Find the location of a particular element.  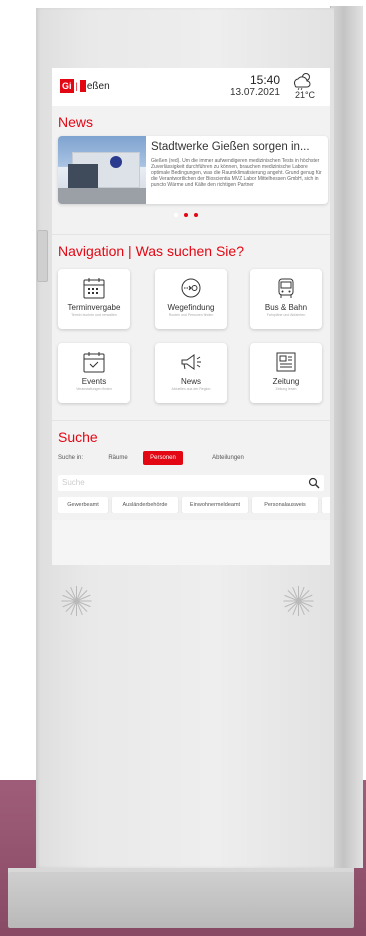

temperature: 21°C is located at coordinates (305, 95).